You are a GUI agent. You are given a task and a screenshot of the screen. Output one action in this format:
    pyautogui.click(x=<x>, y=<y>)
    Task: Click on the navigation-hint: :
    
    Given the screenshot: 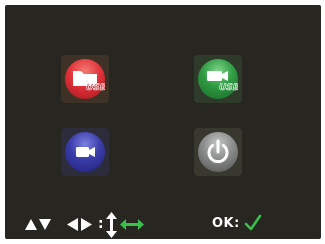 What is the action you would take?
    pyautogui.click(x=90, y=225)
    